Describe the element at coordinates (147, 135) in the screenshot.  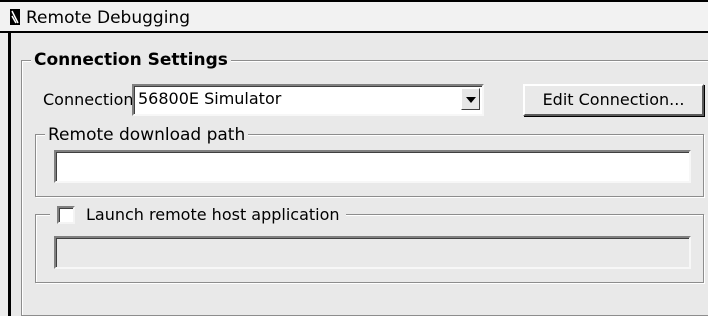
I see `remote-download-title: Remote download path` at that location.